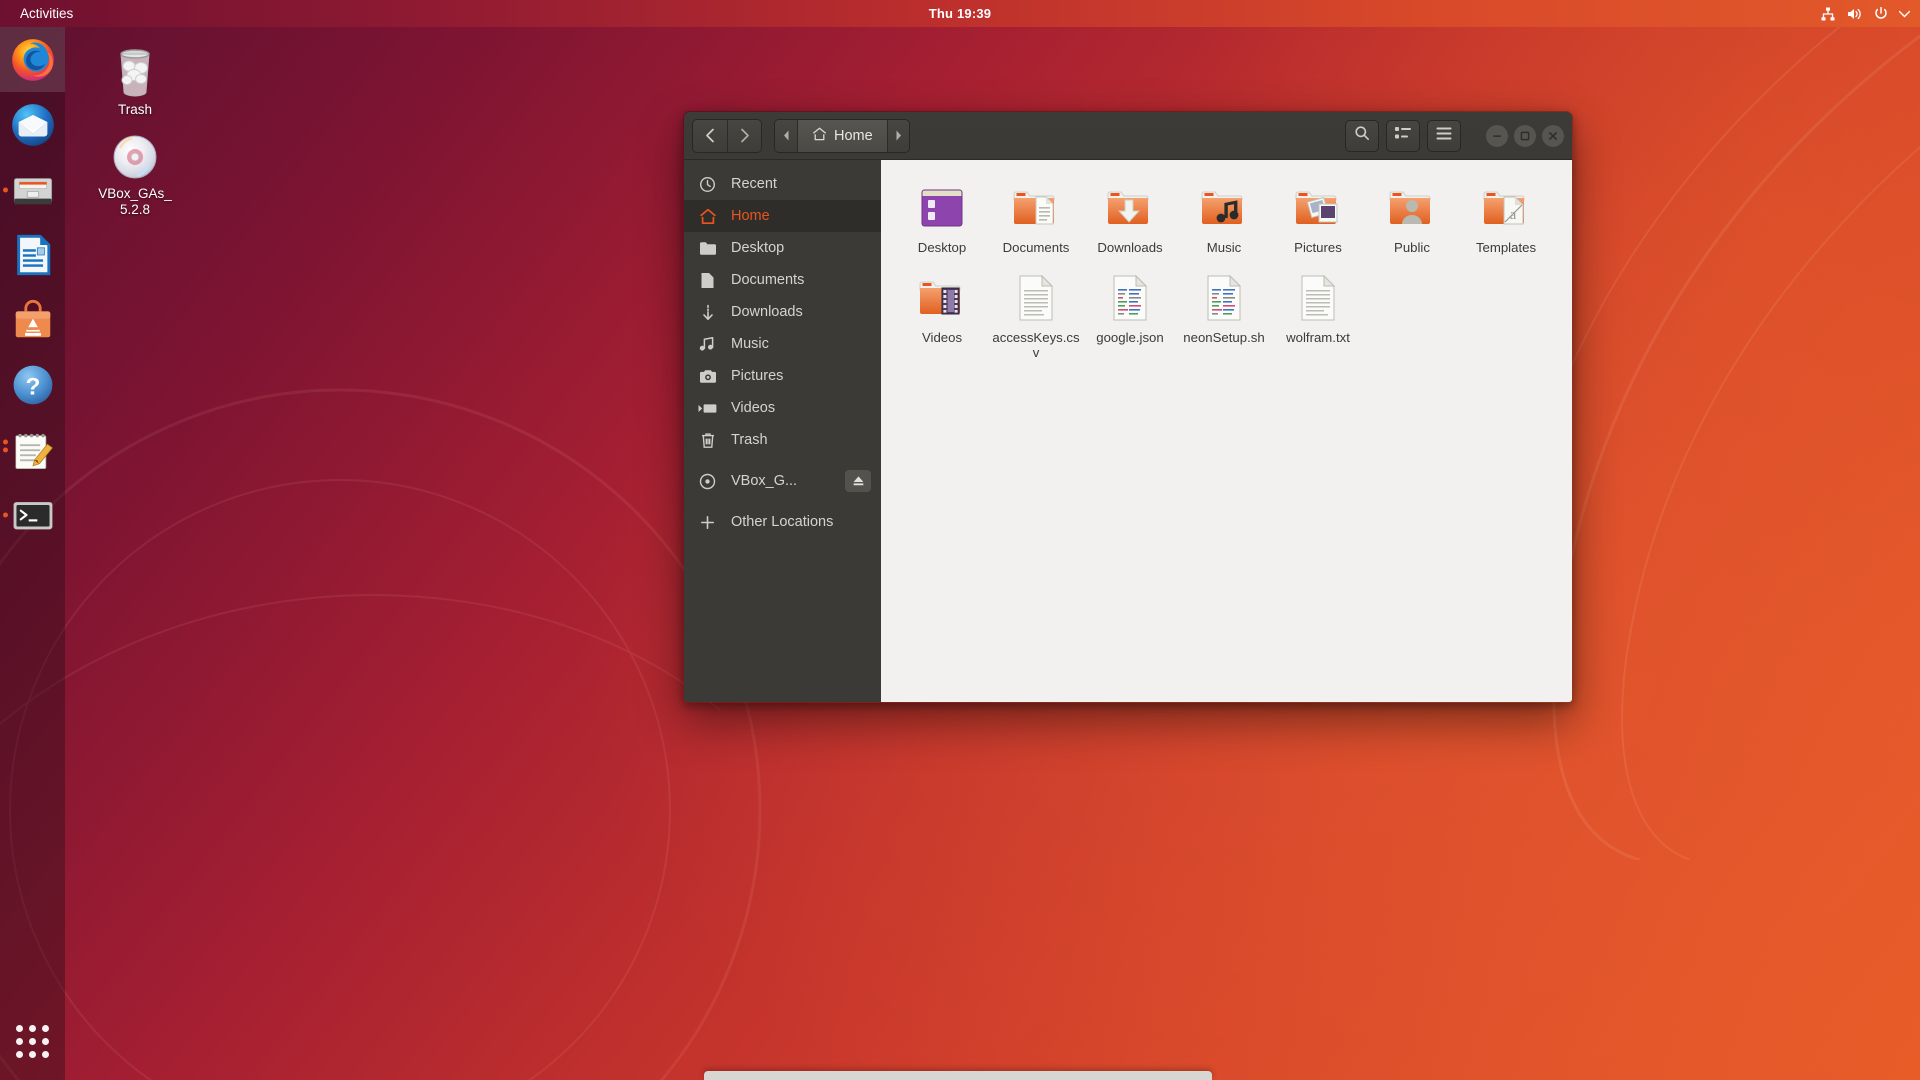 The height and width of the screenshot is (1080, 1920). I want to click on breadcrumb-home: Home, so click(842, 135).